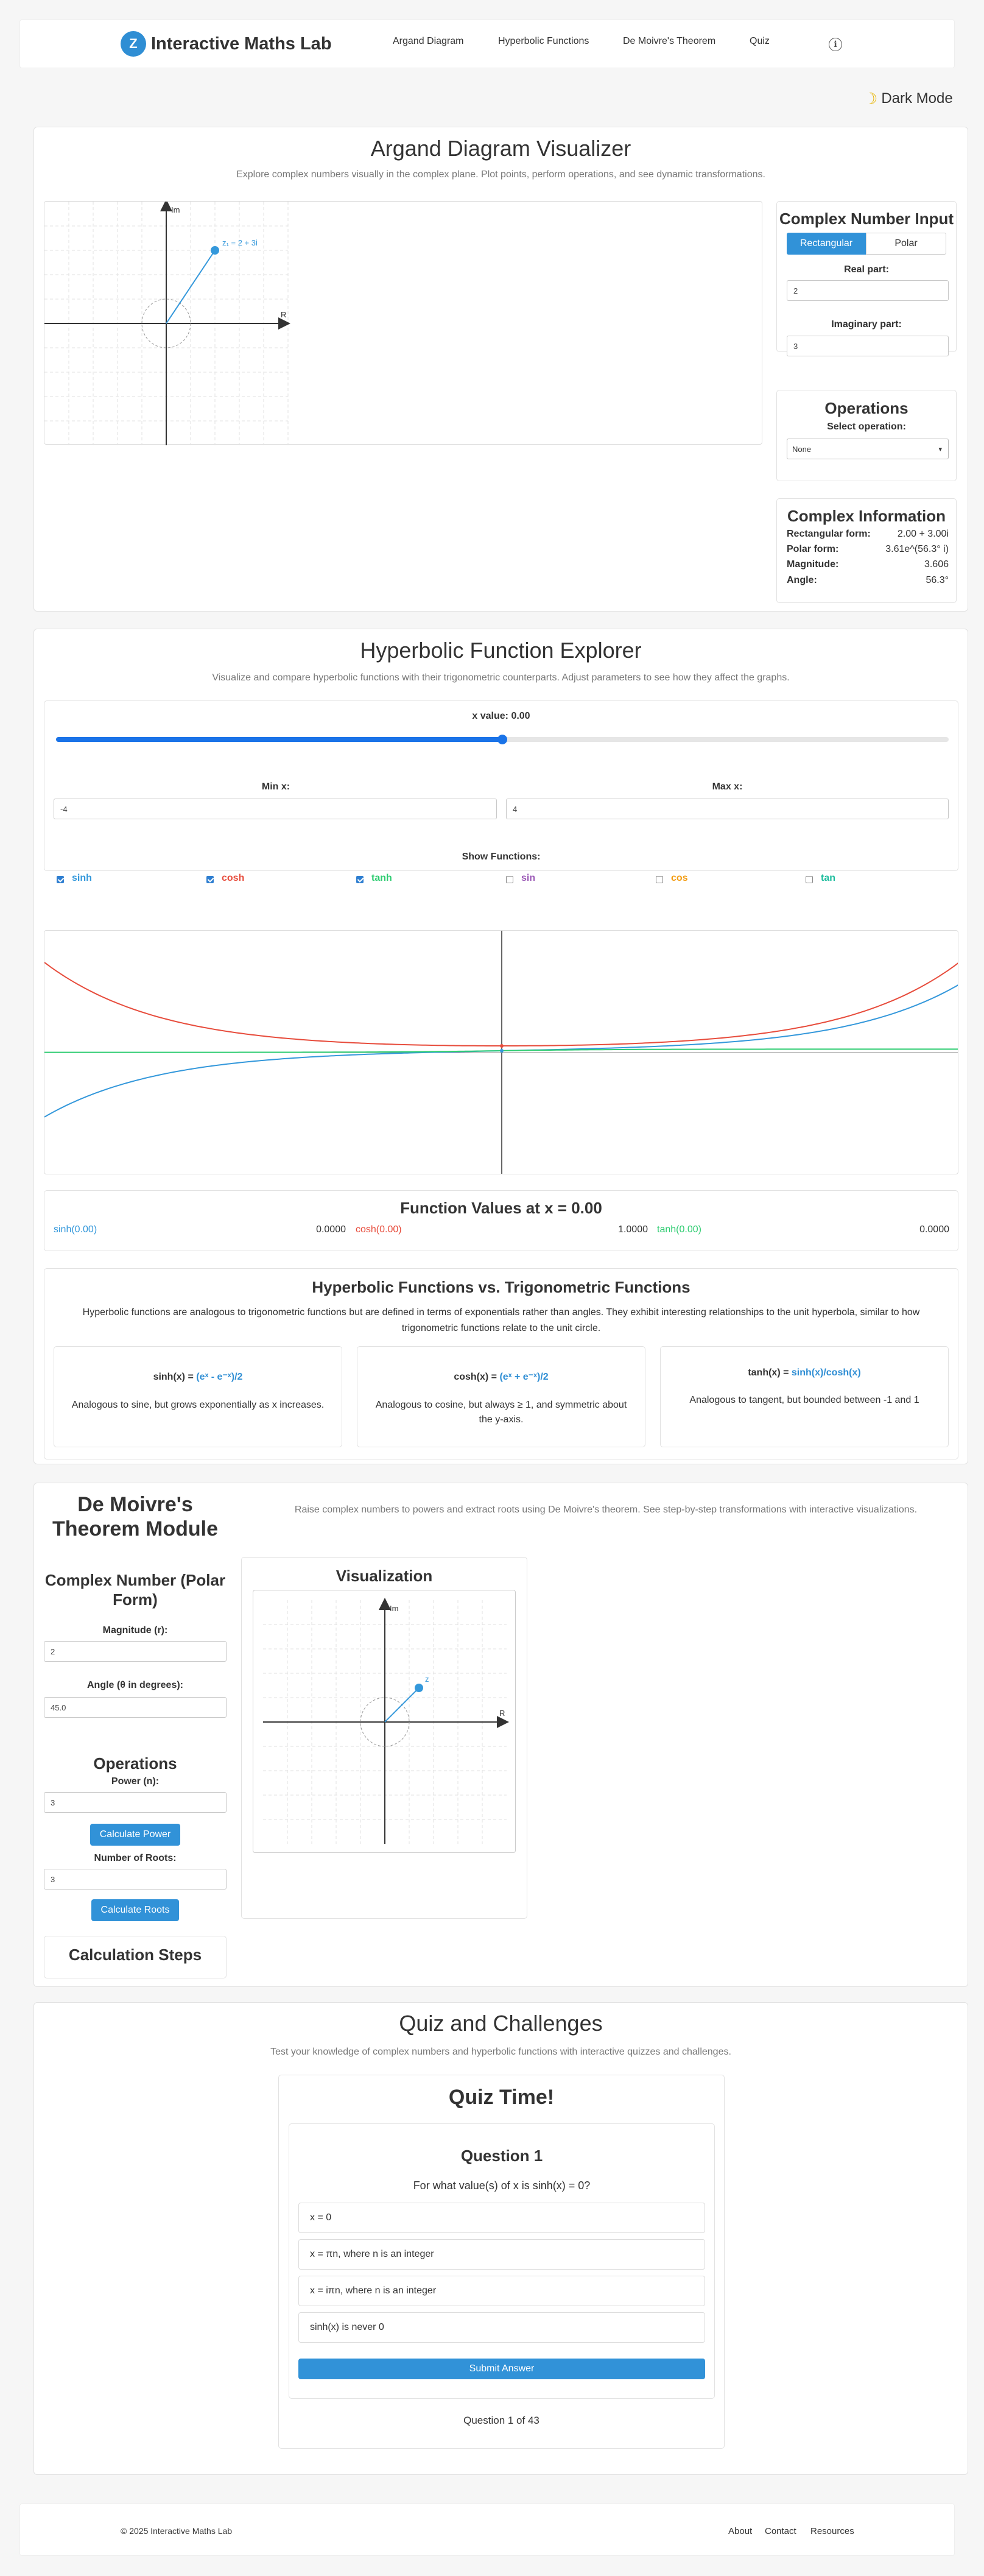  I want to click on visualization-title: Visualization, so click(384, 1576).